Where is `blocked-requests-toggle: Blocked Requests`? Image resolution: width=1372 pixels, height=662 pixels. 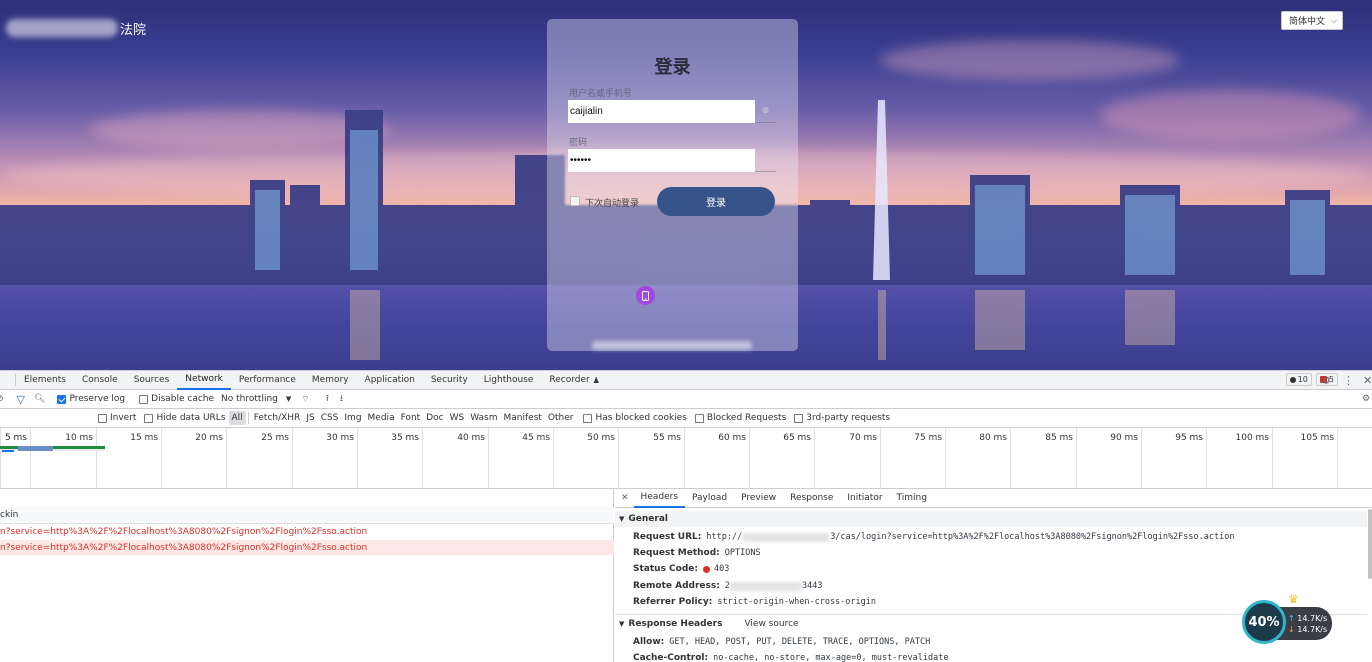 blocked-requests-toggle: Blocked Requests is located at coordinates (740, 418).